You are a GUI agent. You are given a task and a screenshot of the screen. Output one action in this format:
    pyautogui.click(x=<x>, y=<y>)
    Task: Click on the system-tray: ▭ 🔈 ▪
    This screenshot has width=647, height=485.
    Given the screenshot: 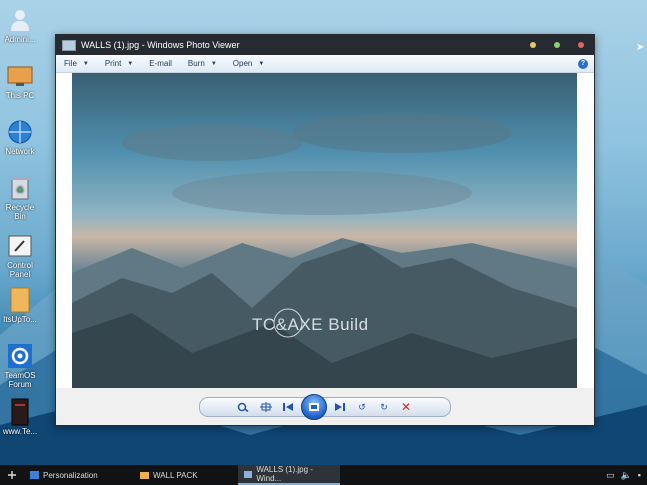 What is the action you would take?
    pyautogui.click(x=623, y=475)
    